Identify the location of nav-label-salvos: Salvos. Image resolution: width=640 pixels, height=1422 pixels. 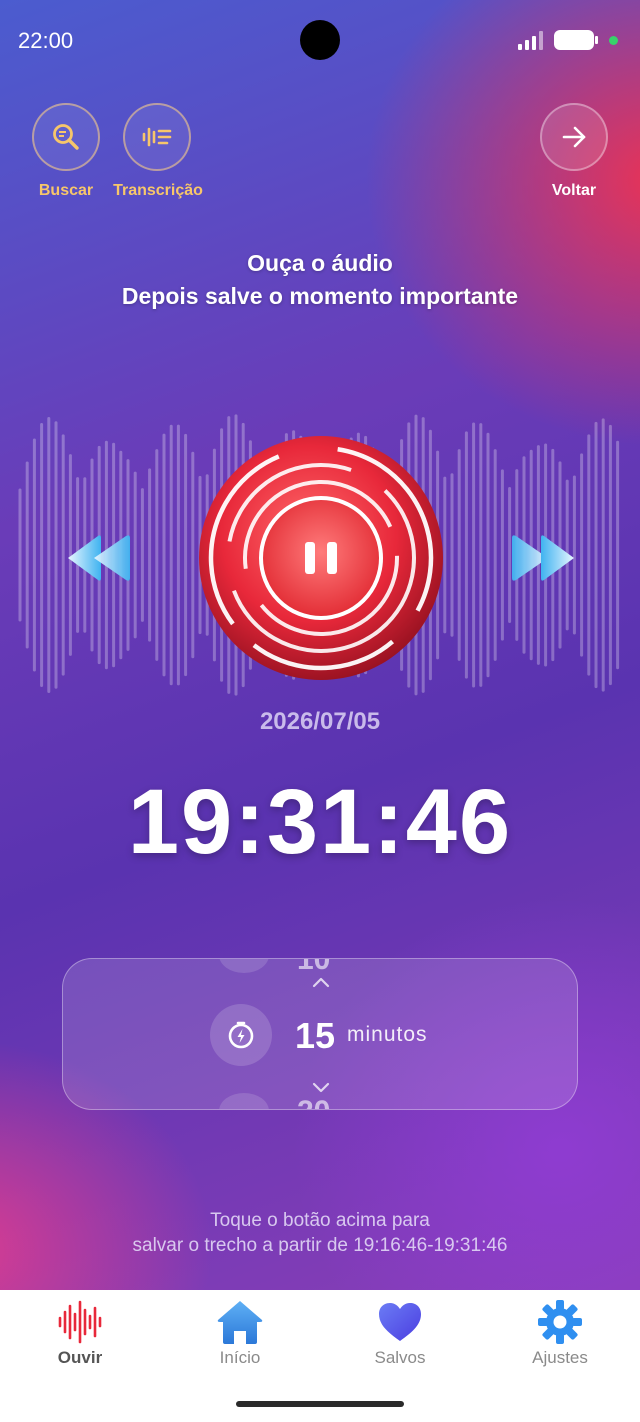
(400, 1357).